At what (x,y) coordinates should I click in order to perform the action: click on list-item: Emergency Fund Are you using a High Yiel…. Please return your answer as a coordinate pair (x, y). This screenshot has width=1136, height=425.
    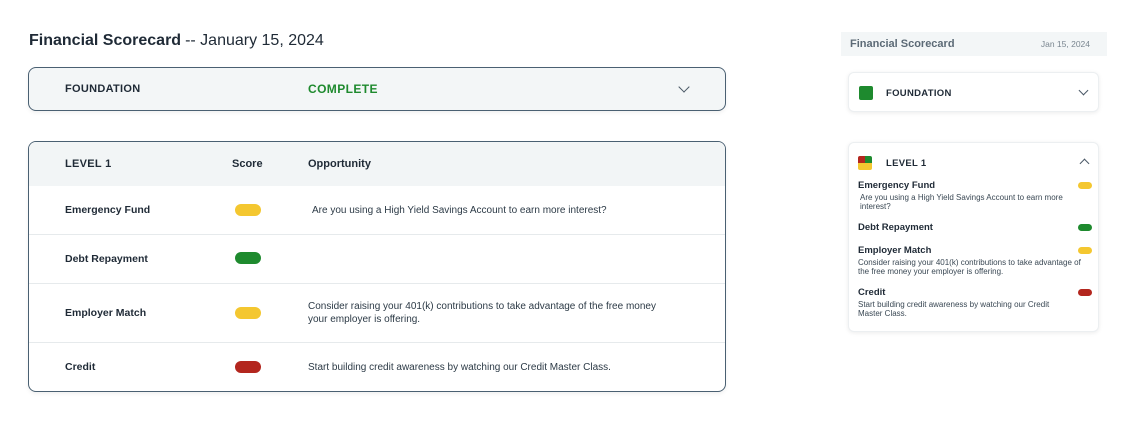
    Looking at the image, I should click on (975, 195).